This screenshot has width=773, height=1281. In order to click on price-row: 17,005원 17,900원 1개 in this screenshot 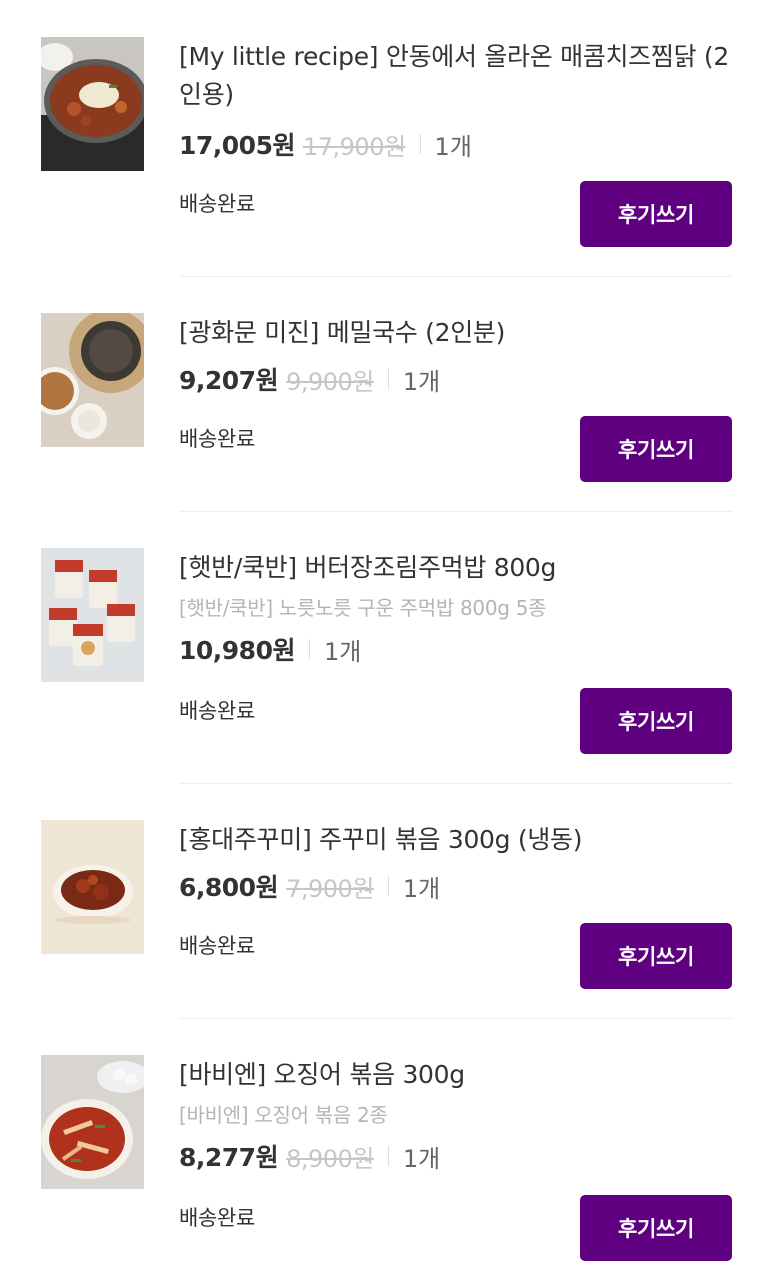, I will do `click(325, 144)`.